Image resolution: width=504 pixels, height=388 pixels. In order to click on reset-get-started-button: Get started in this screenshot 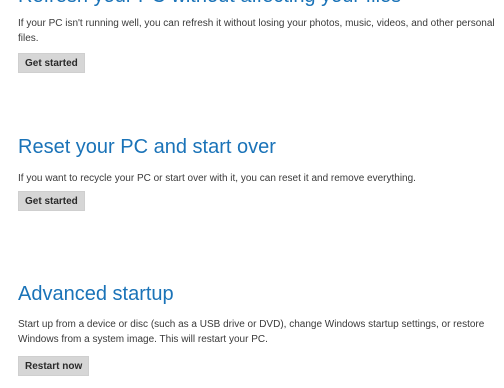, I will do `click(51, 201)`.